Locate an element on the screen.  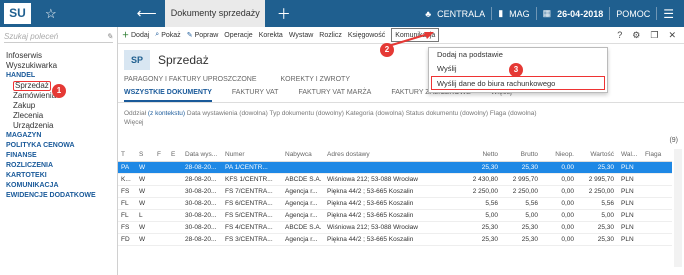
sidebar-item-6: Zlecenia is located at coordinates (61, 116).